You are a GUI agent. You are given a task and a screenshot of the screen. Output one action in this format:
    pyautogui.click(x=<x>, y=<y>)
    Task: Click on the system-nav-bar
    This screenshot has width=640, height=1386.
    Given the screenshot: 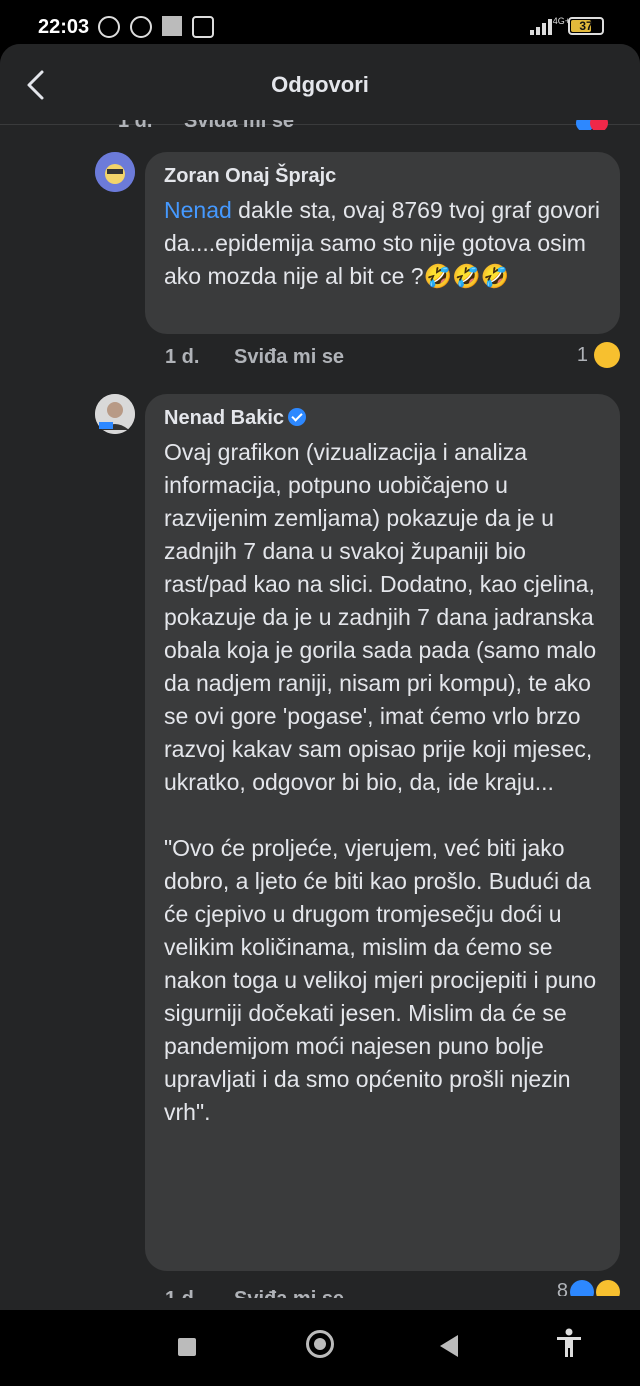 What is the action you would take?
    pyautogui.click(x=320, y=1348)
    